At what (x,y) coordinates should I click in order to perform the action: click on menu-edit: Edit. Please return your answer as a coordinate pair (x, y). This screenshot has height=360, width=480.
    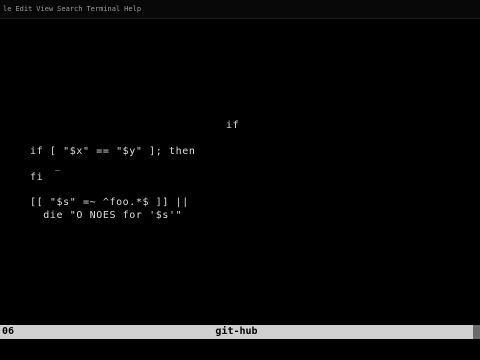
    Looking at the image, I should click on (23, 9).